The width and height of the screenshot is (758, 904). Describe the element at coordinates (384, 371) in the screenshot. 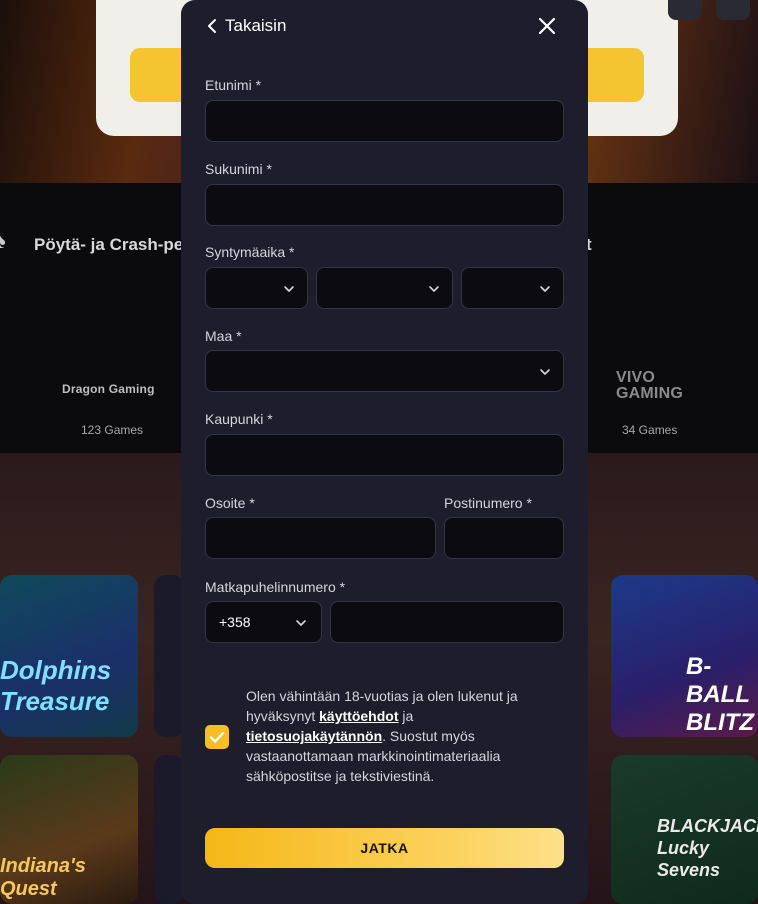

I see `country-select` at that location.